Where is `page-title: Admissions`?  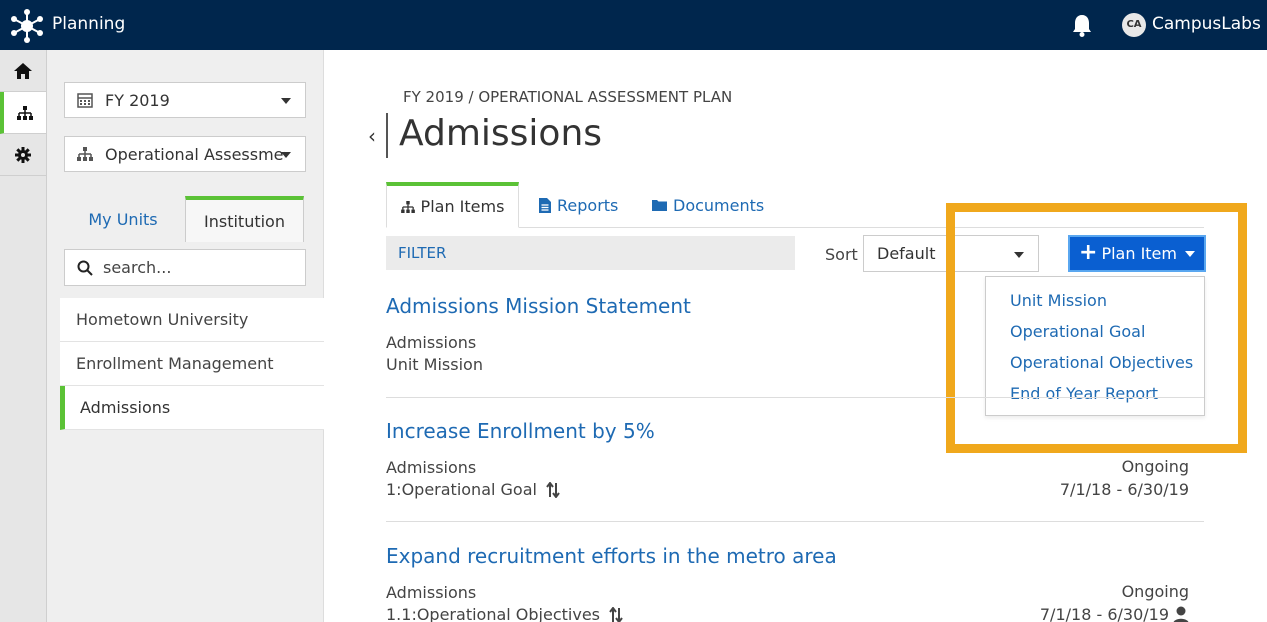
page-title: Admissions is located at coordinates (501, 133).